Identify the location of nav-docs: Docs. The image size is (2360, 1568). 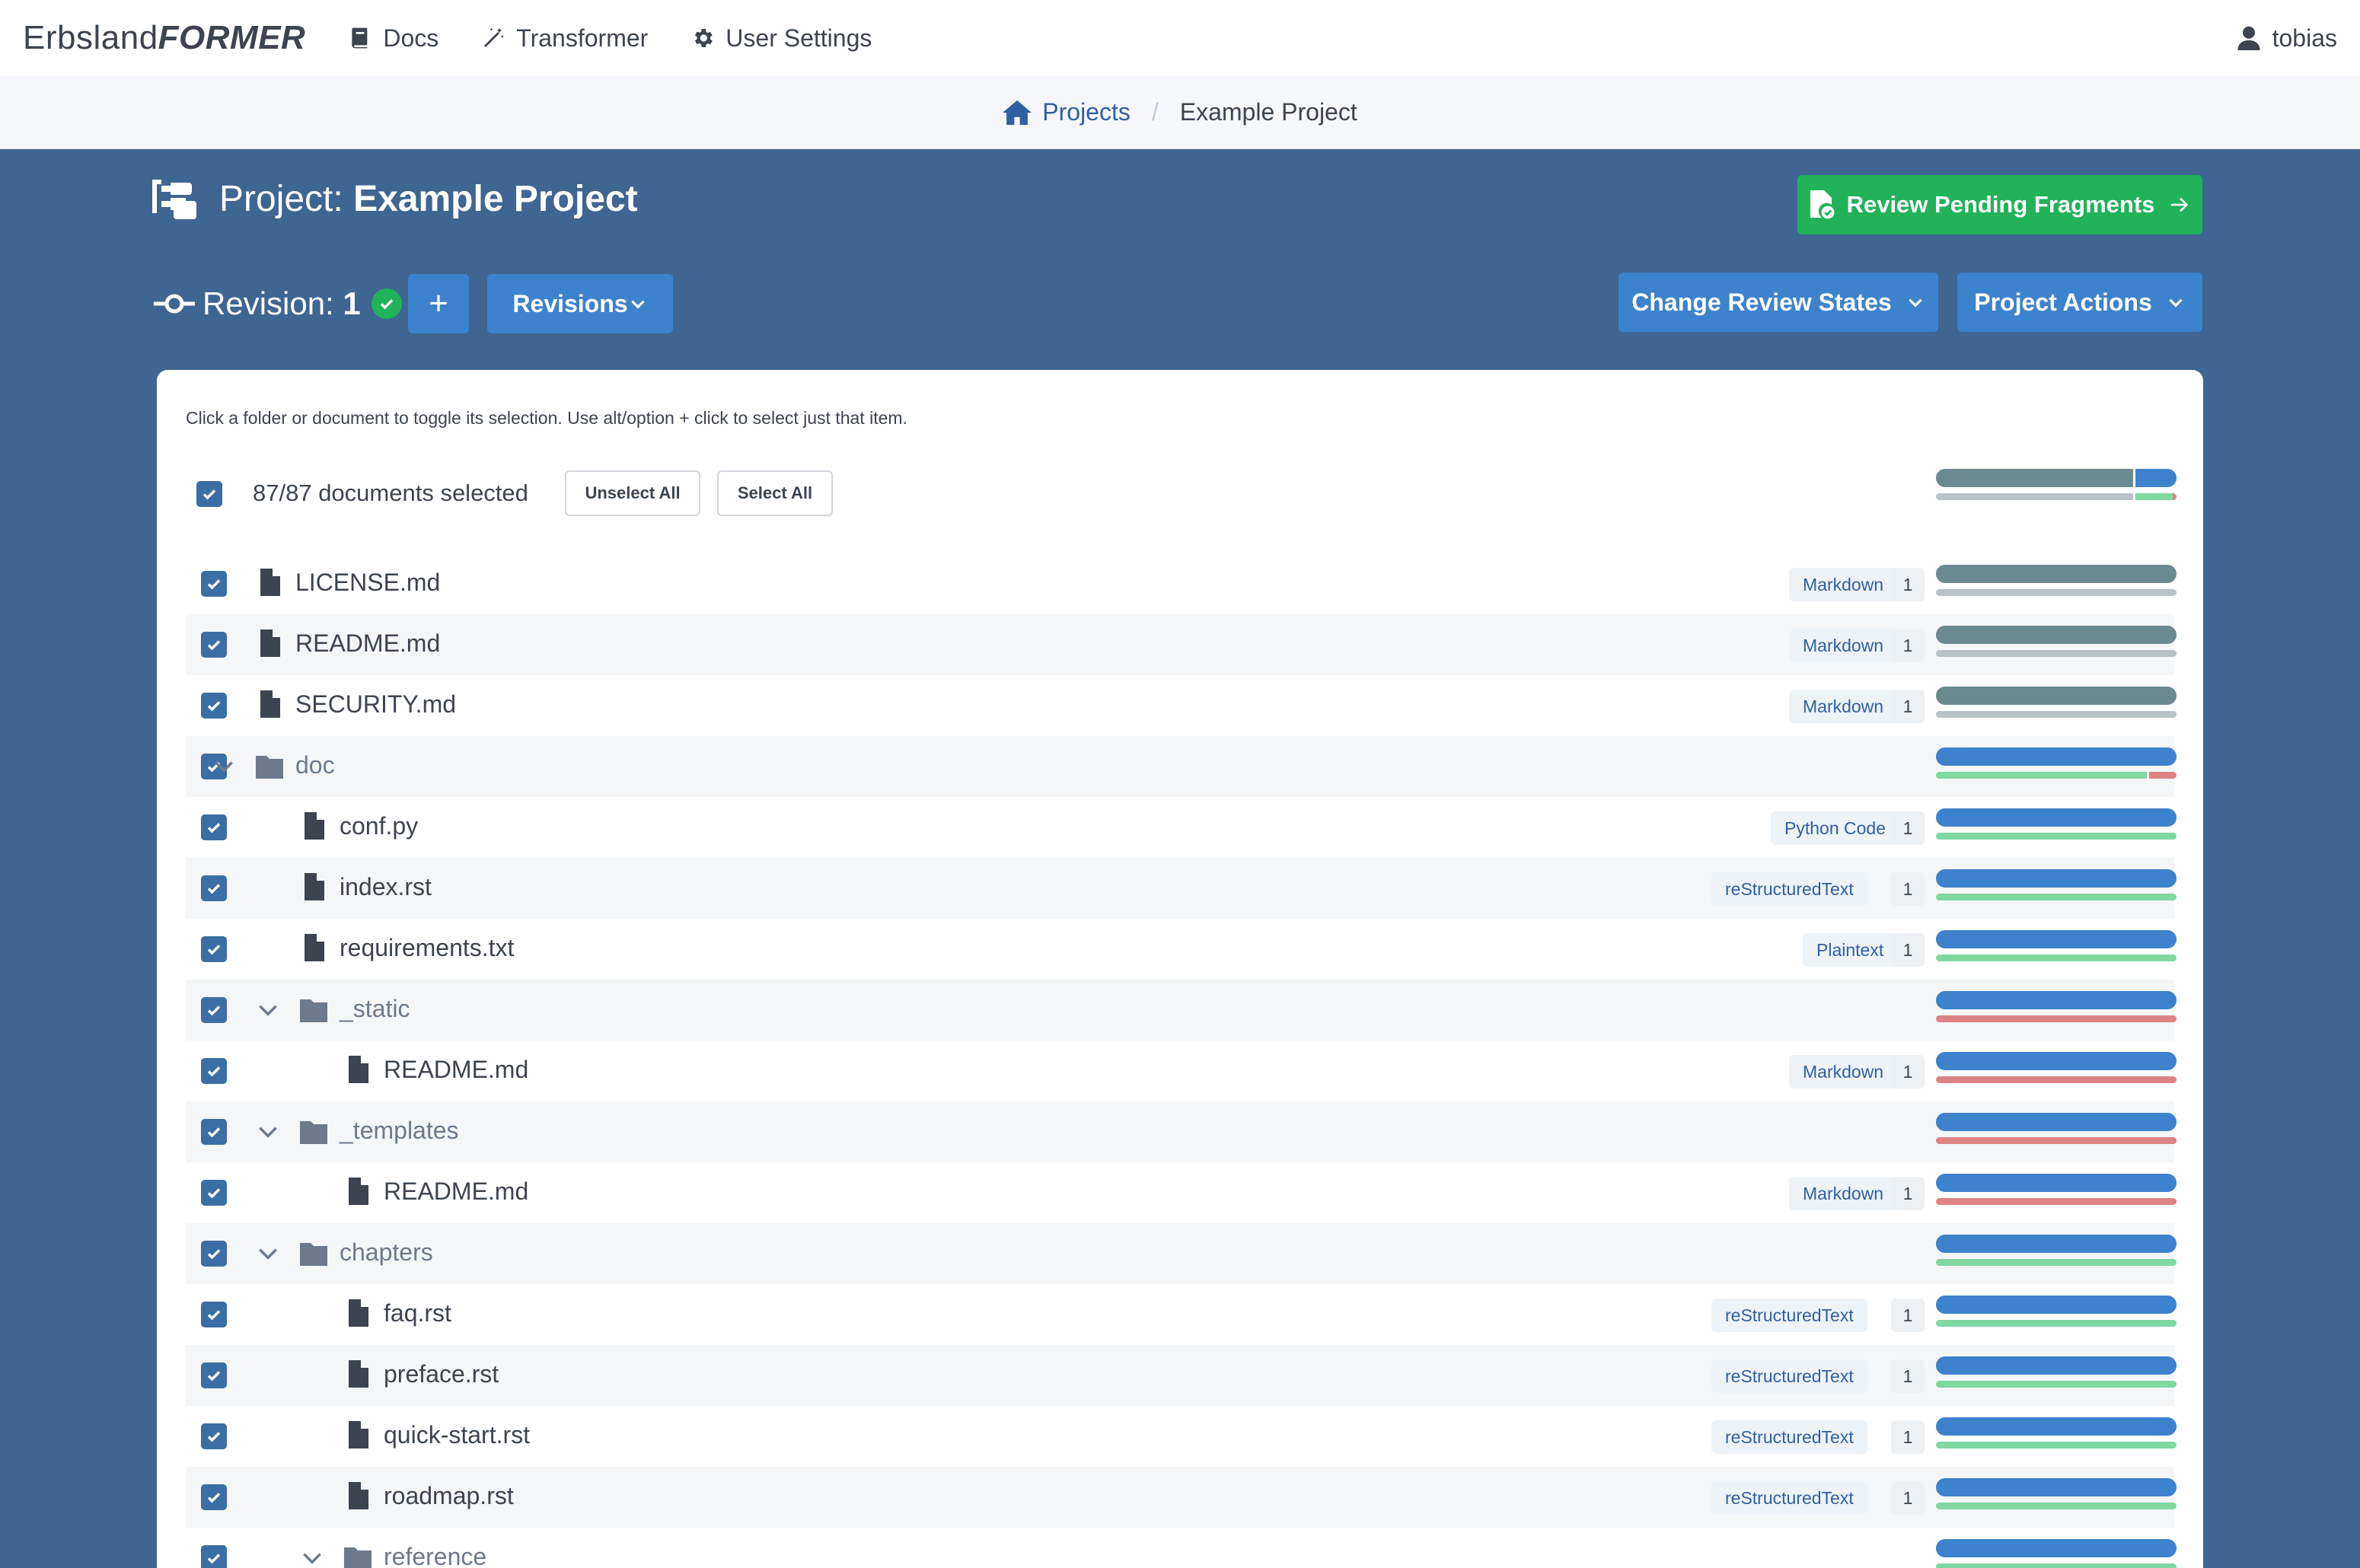
(393, 38).